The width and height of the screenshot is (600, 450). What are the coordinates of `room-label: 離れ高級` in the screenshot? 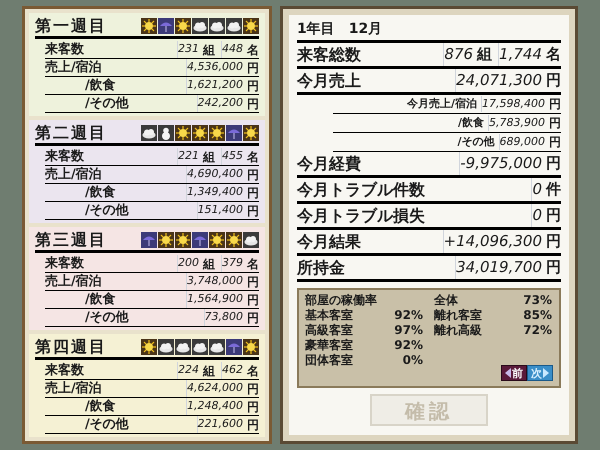 It's located at (458, 330).